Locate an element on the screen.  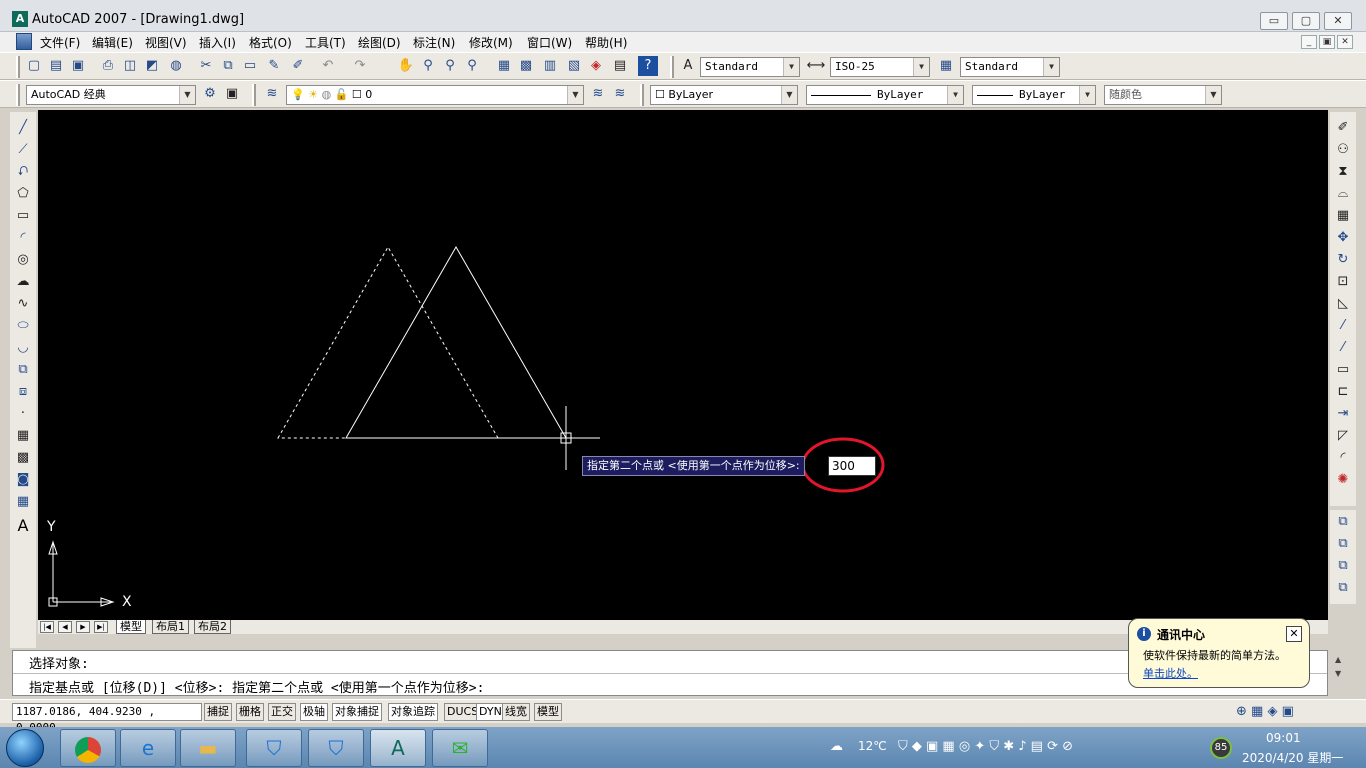
osnap-toggle: 对象捕捉 is located at coordinates (357, 712).